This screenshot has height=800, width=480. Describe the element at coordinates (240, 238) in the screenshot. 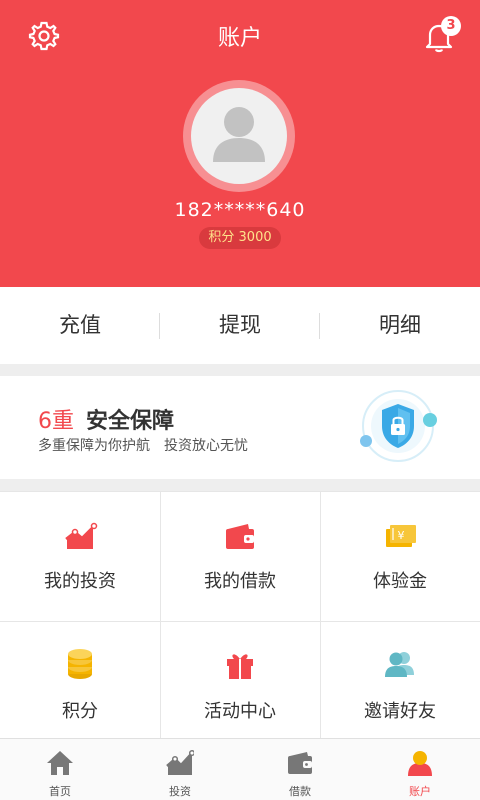

I see `points-badge: 积分 3000` at that location.